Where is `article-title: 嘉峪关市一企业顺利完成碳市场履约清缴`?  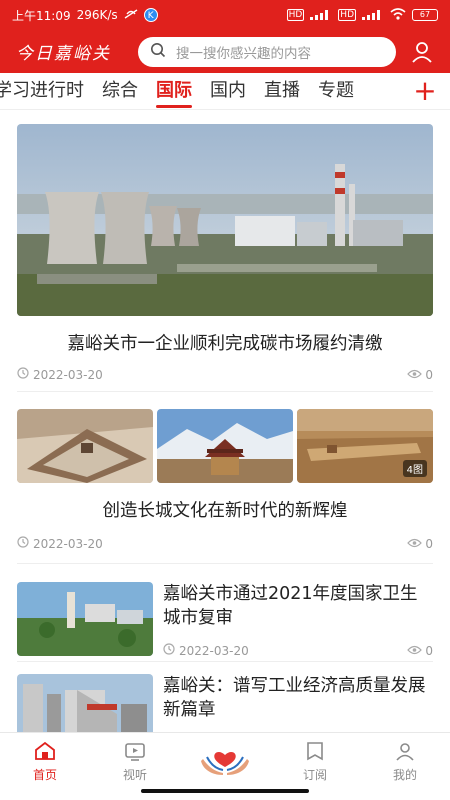
article-title: 嘉峪关市一企业顺利完成碳市场履约清缴 is located at coordinates (225, 344).